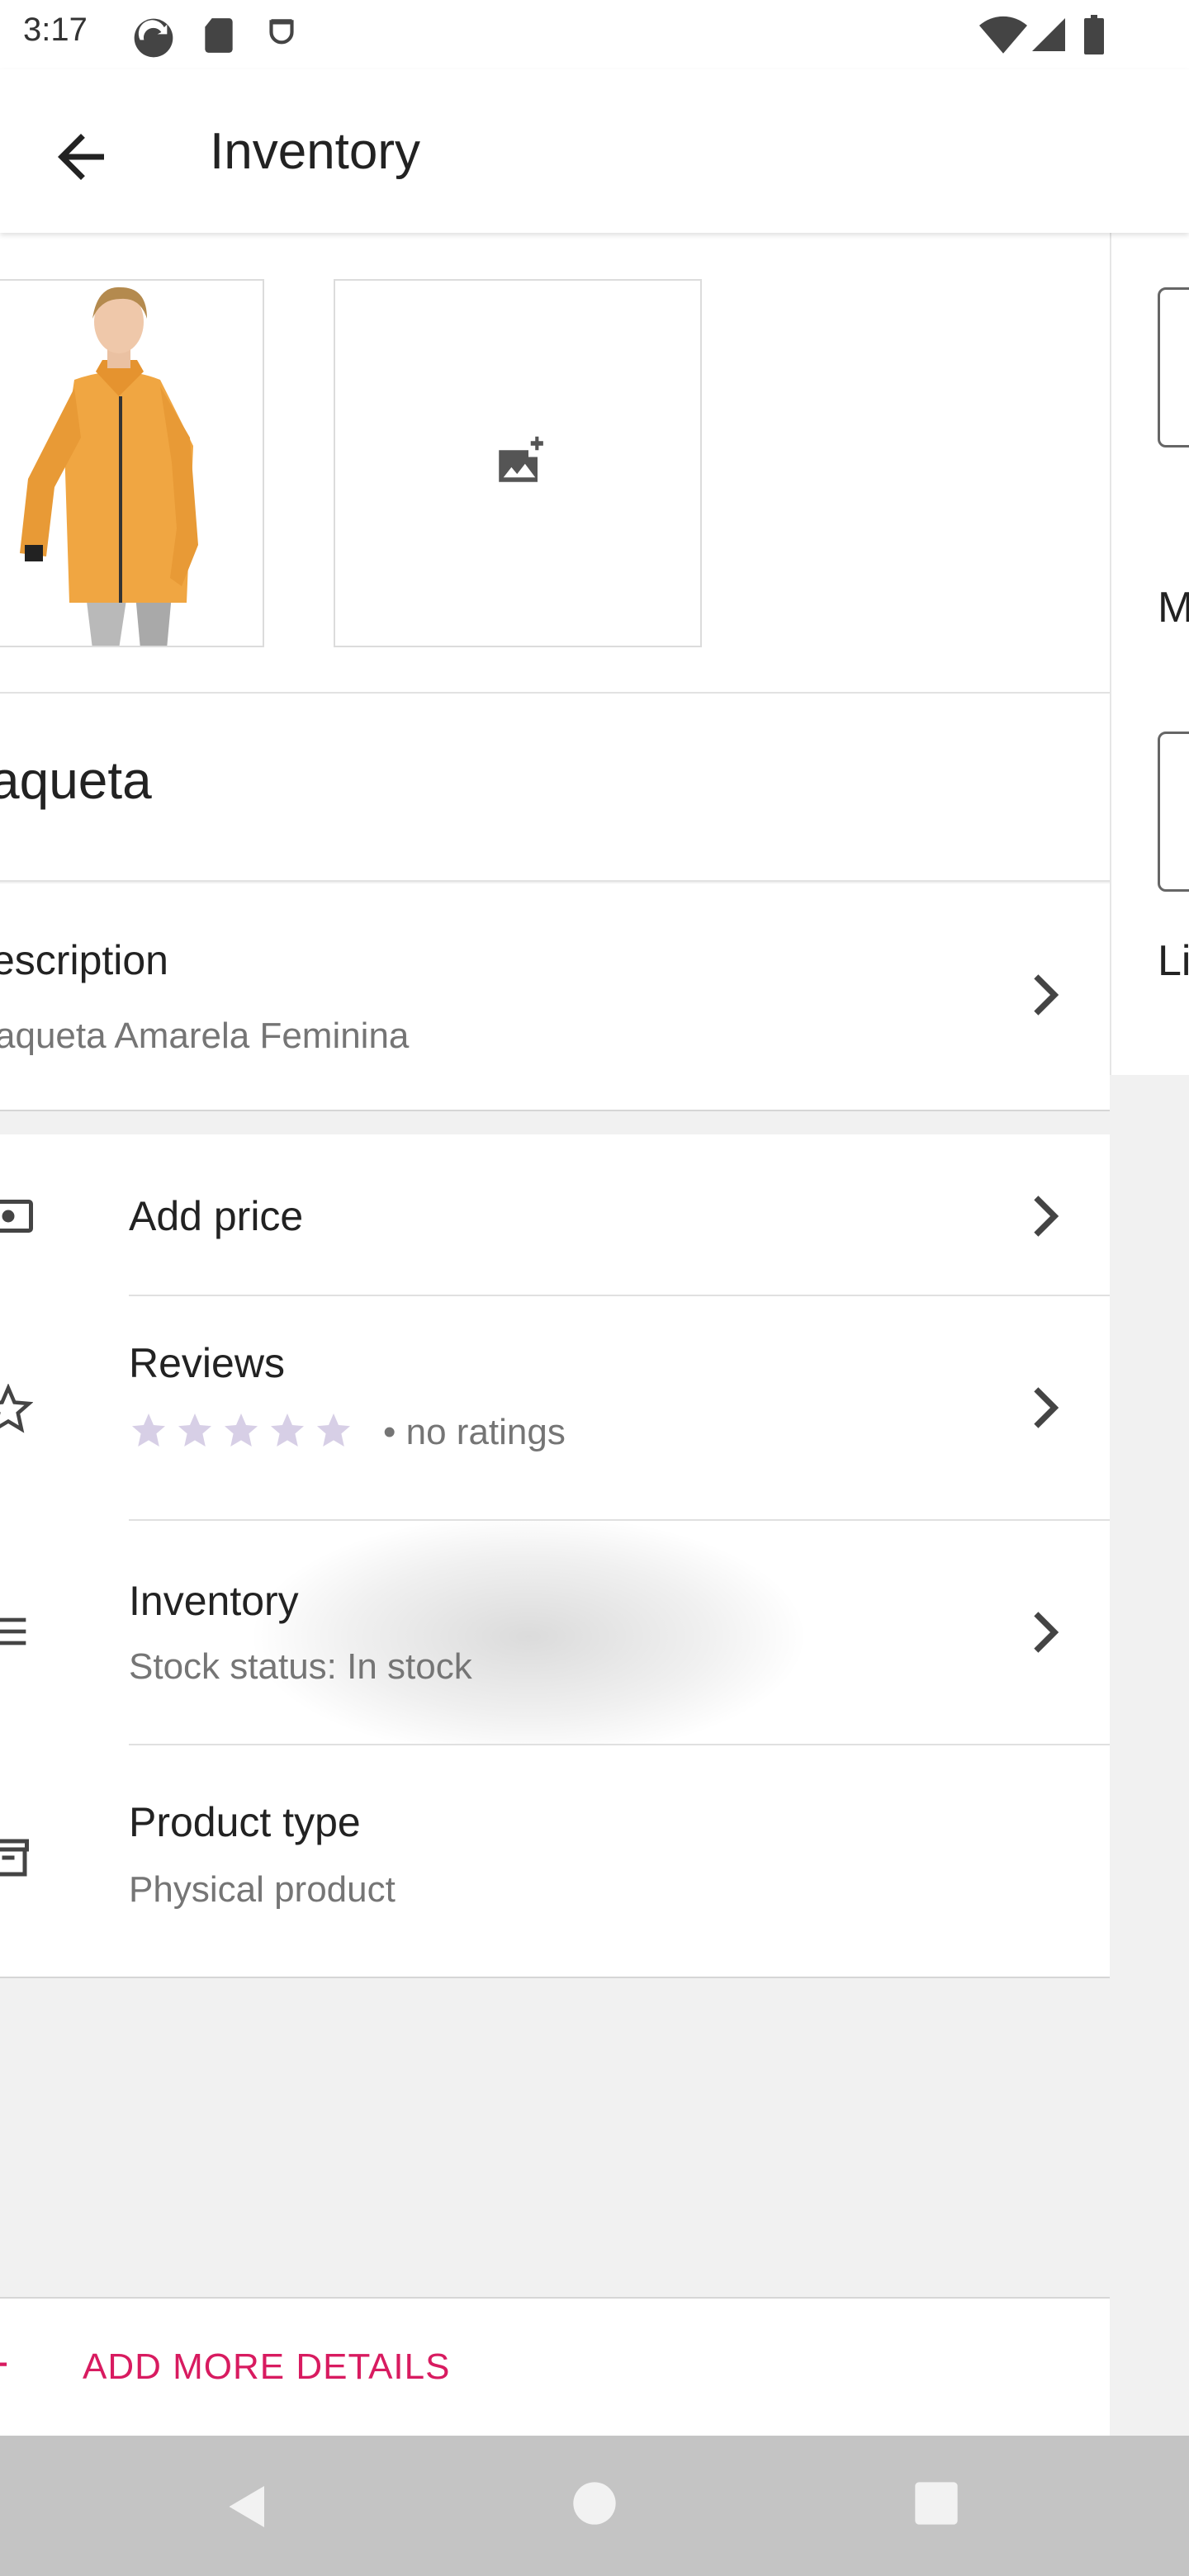 The image size is (1189, 2576). I want to click on rating-stars, so click(241, 1430).